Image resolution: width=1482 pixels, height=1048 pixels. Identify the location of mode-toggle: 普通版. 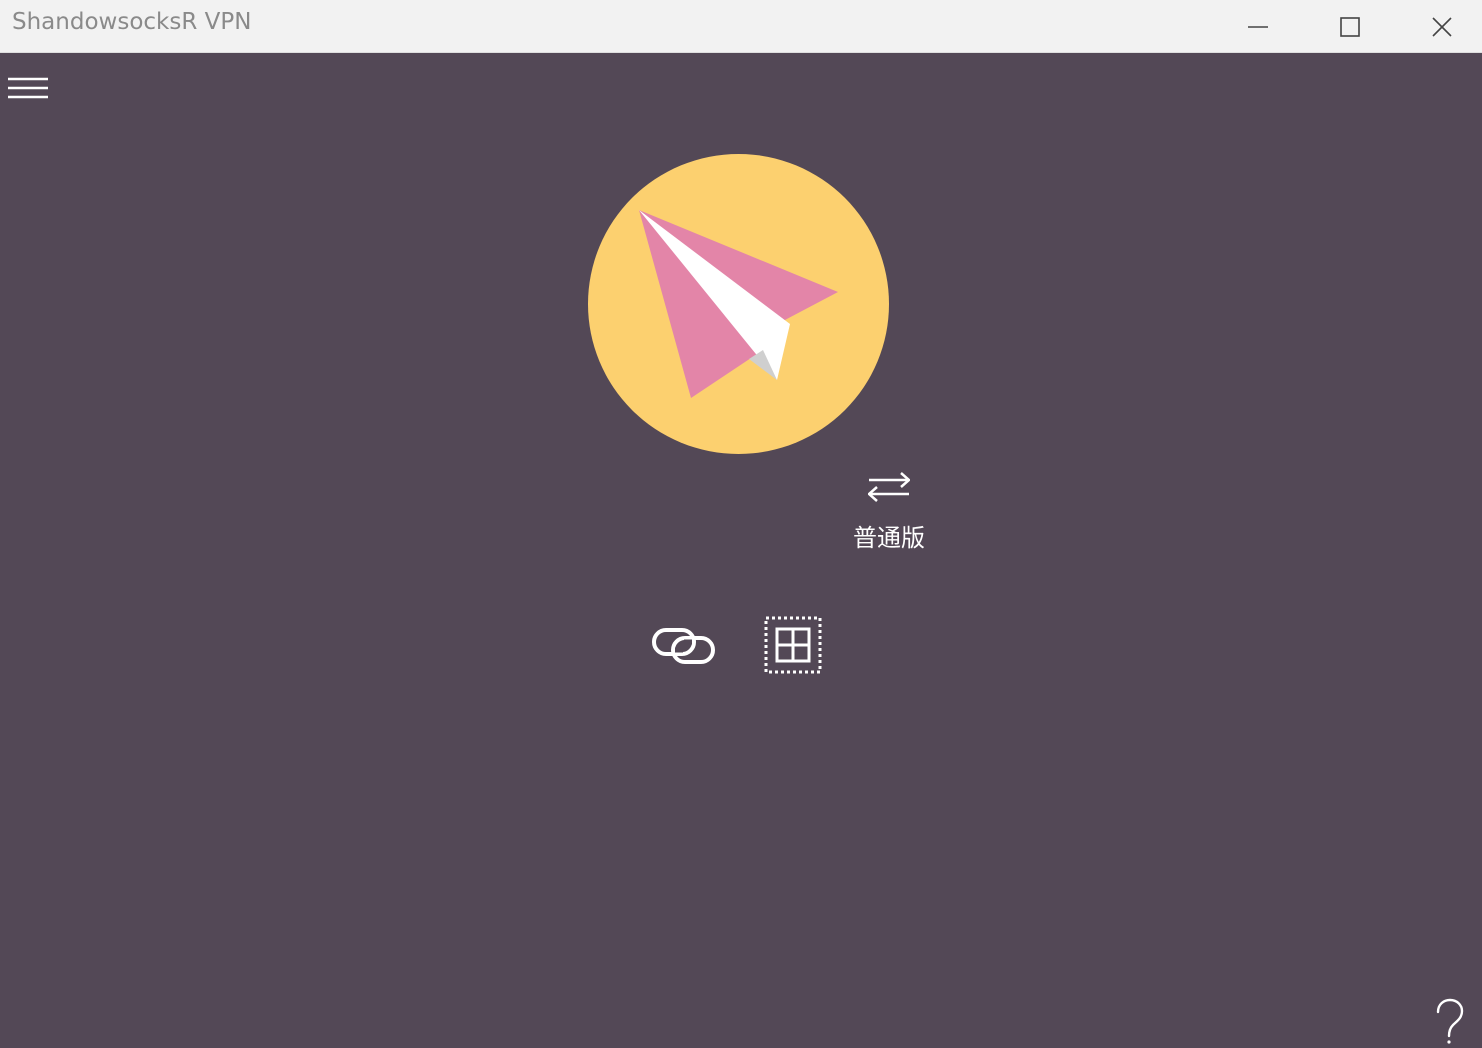
(889, 510).